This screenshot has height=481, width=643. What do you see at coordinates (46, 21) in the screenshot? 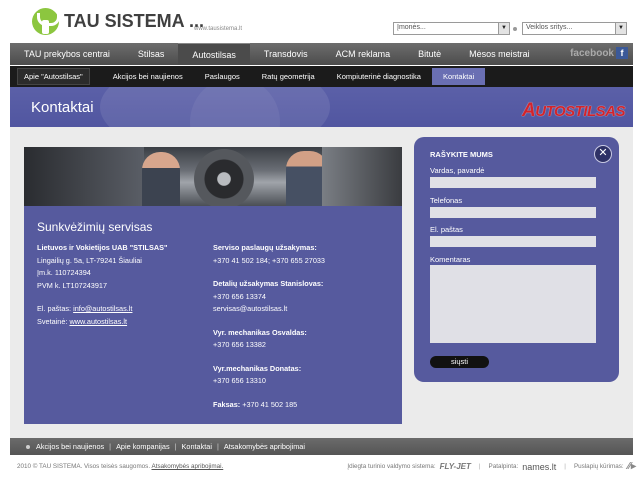
I see `tau-logo-icon` at bounding box center [46, 21].